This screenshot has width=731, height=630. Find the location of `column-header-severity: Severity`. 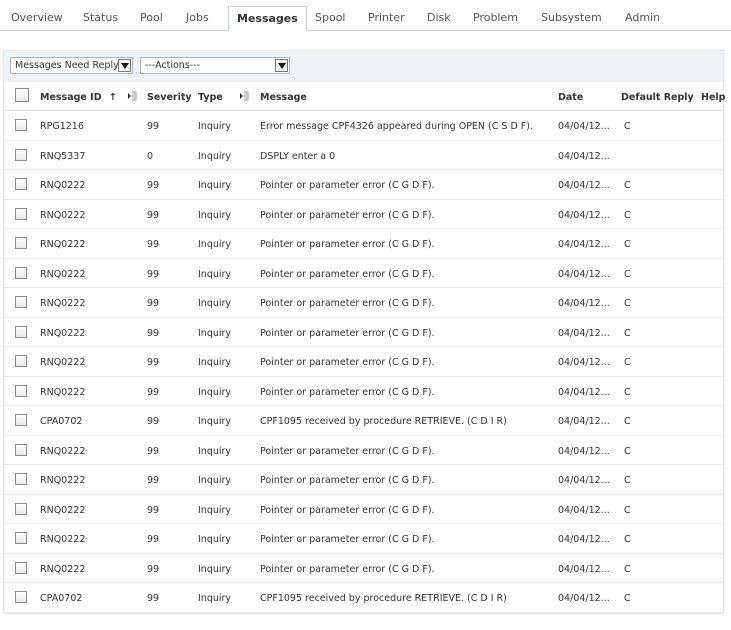

column-header-severity: Severity is located at coordinates (169, 97).